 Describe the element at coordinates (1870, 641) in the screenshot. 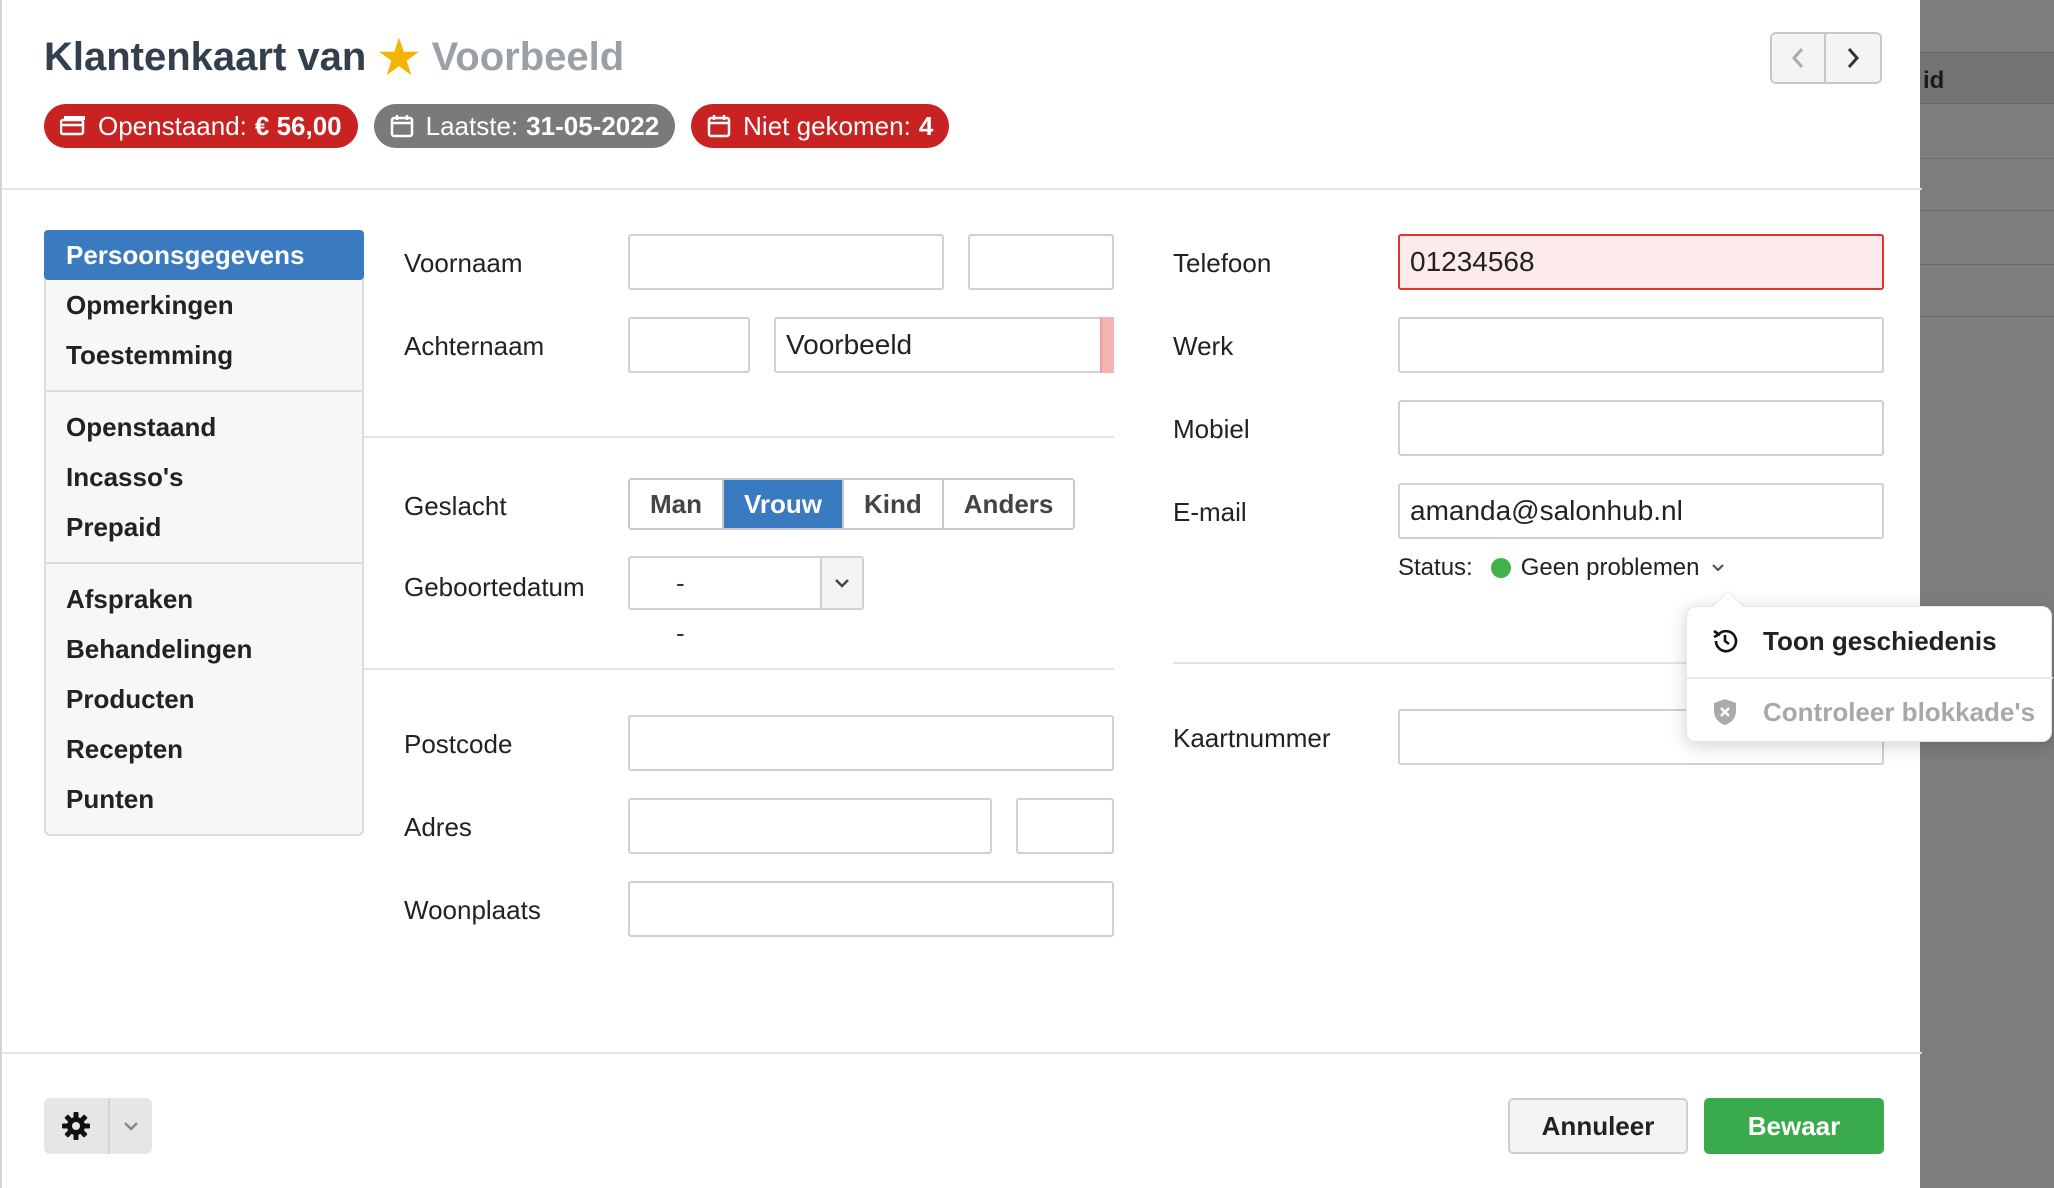

I see `show-history-menu-item: Toon geschiedenis` at that location.